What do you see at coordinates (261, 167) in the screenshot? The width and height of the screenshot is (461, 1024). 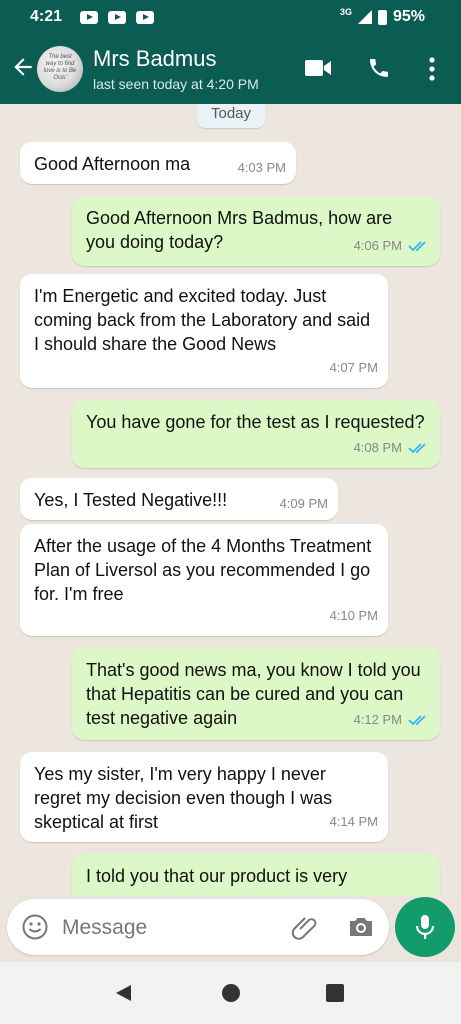 I see `message-time: 4:03 PM` at bounding box center [261, 167].